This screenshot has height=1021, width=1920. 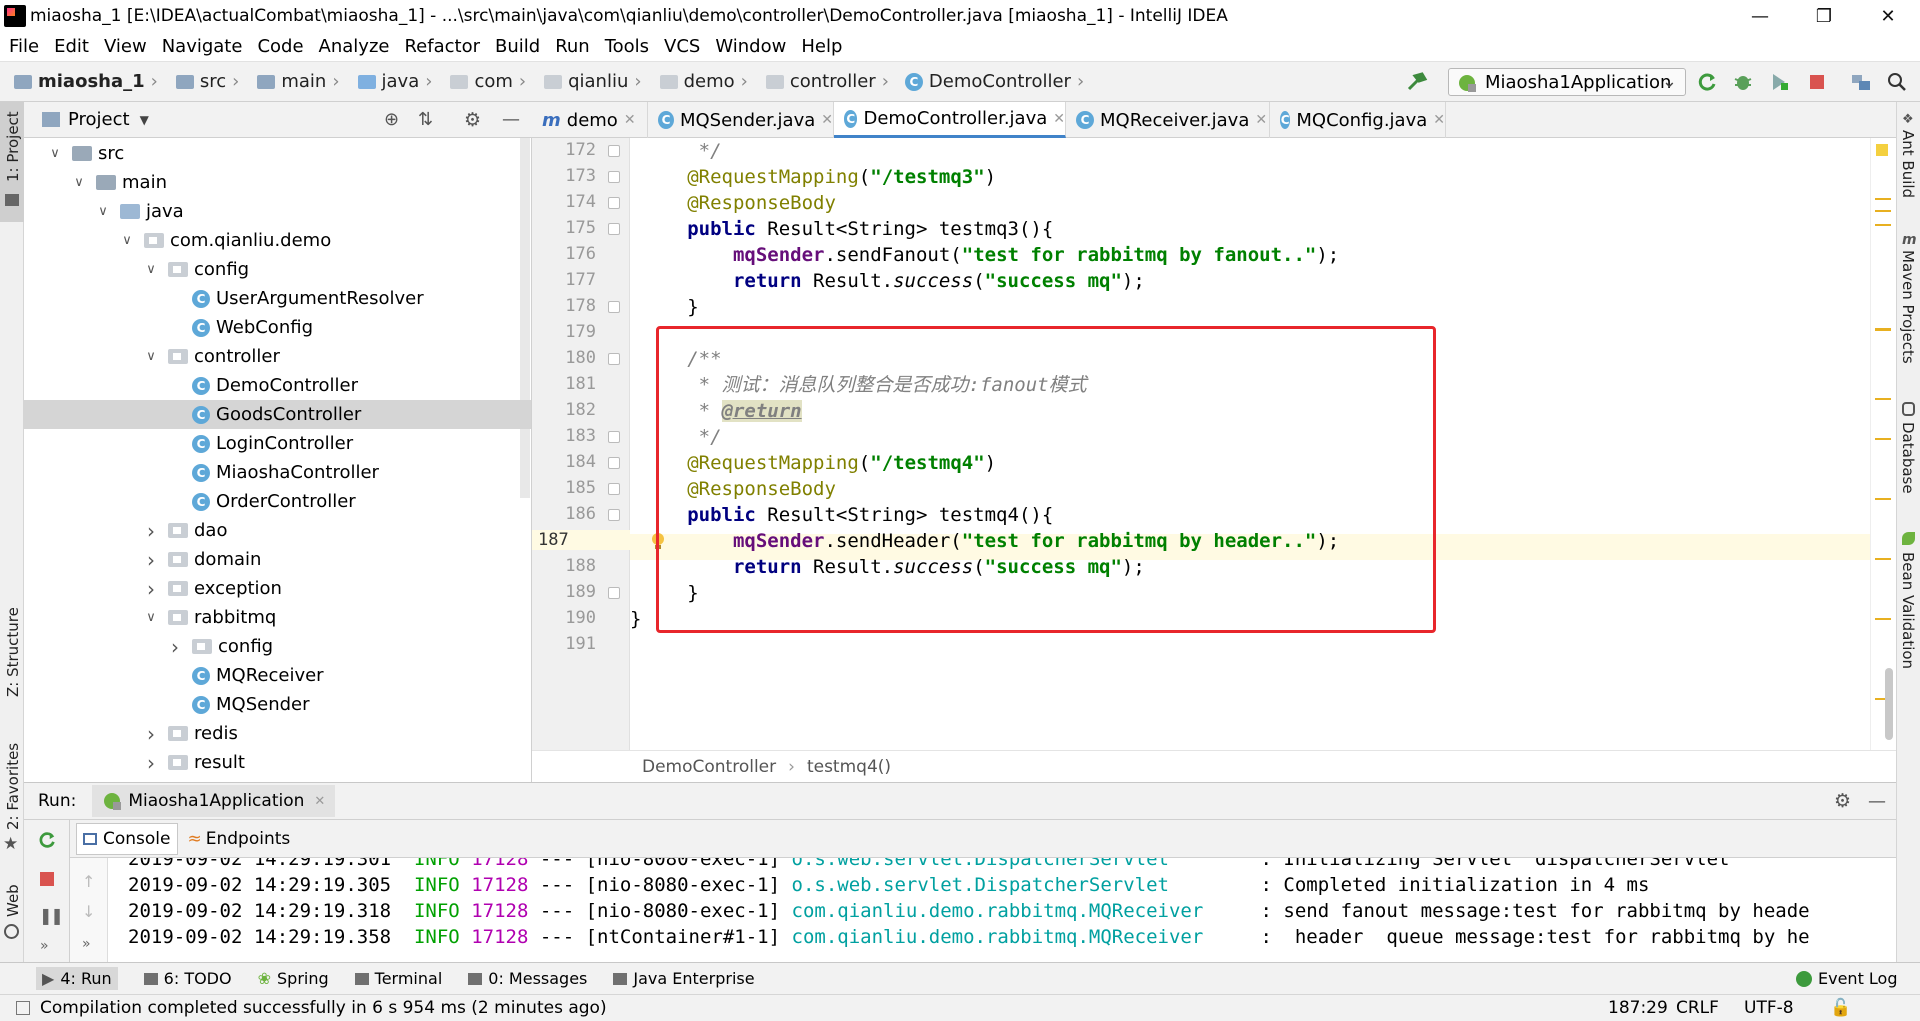 I want to click on chevron-down-icon: ▼, so click(x=144, y=120).